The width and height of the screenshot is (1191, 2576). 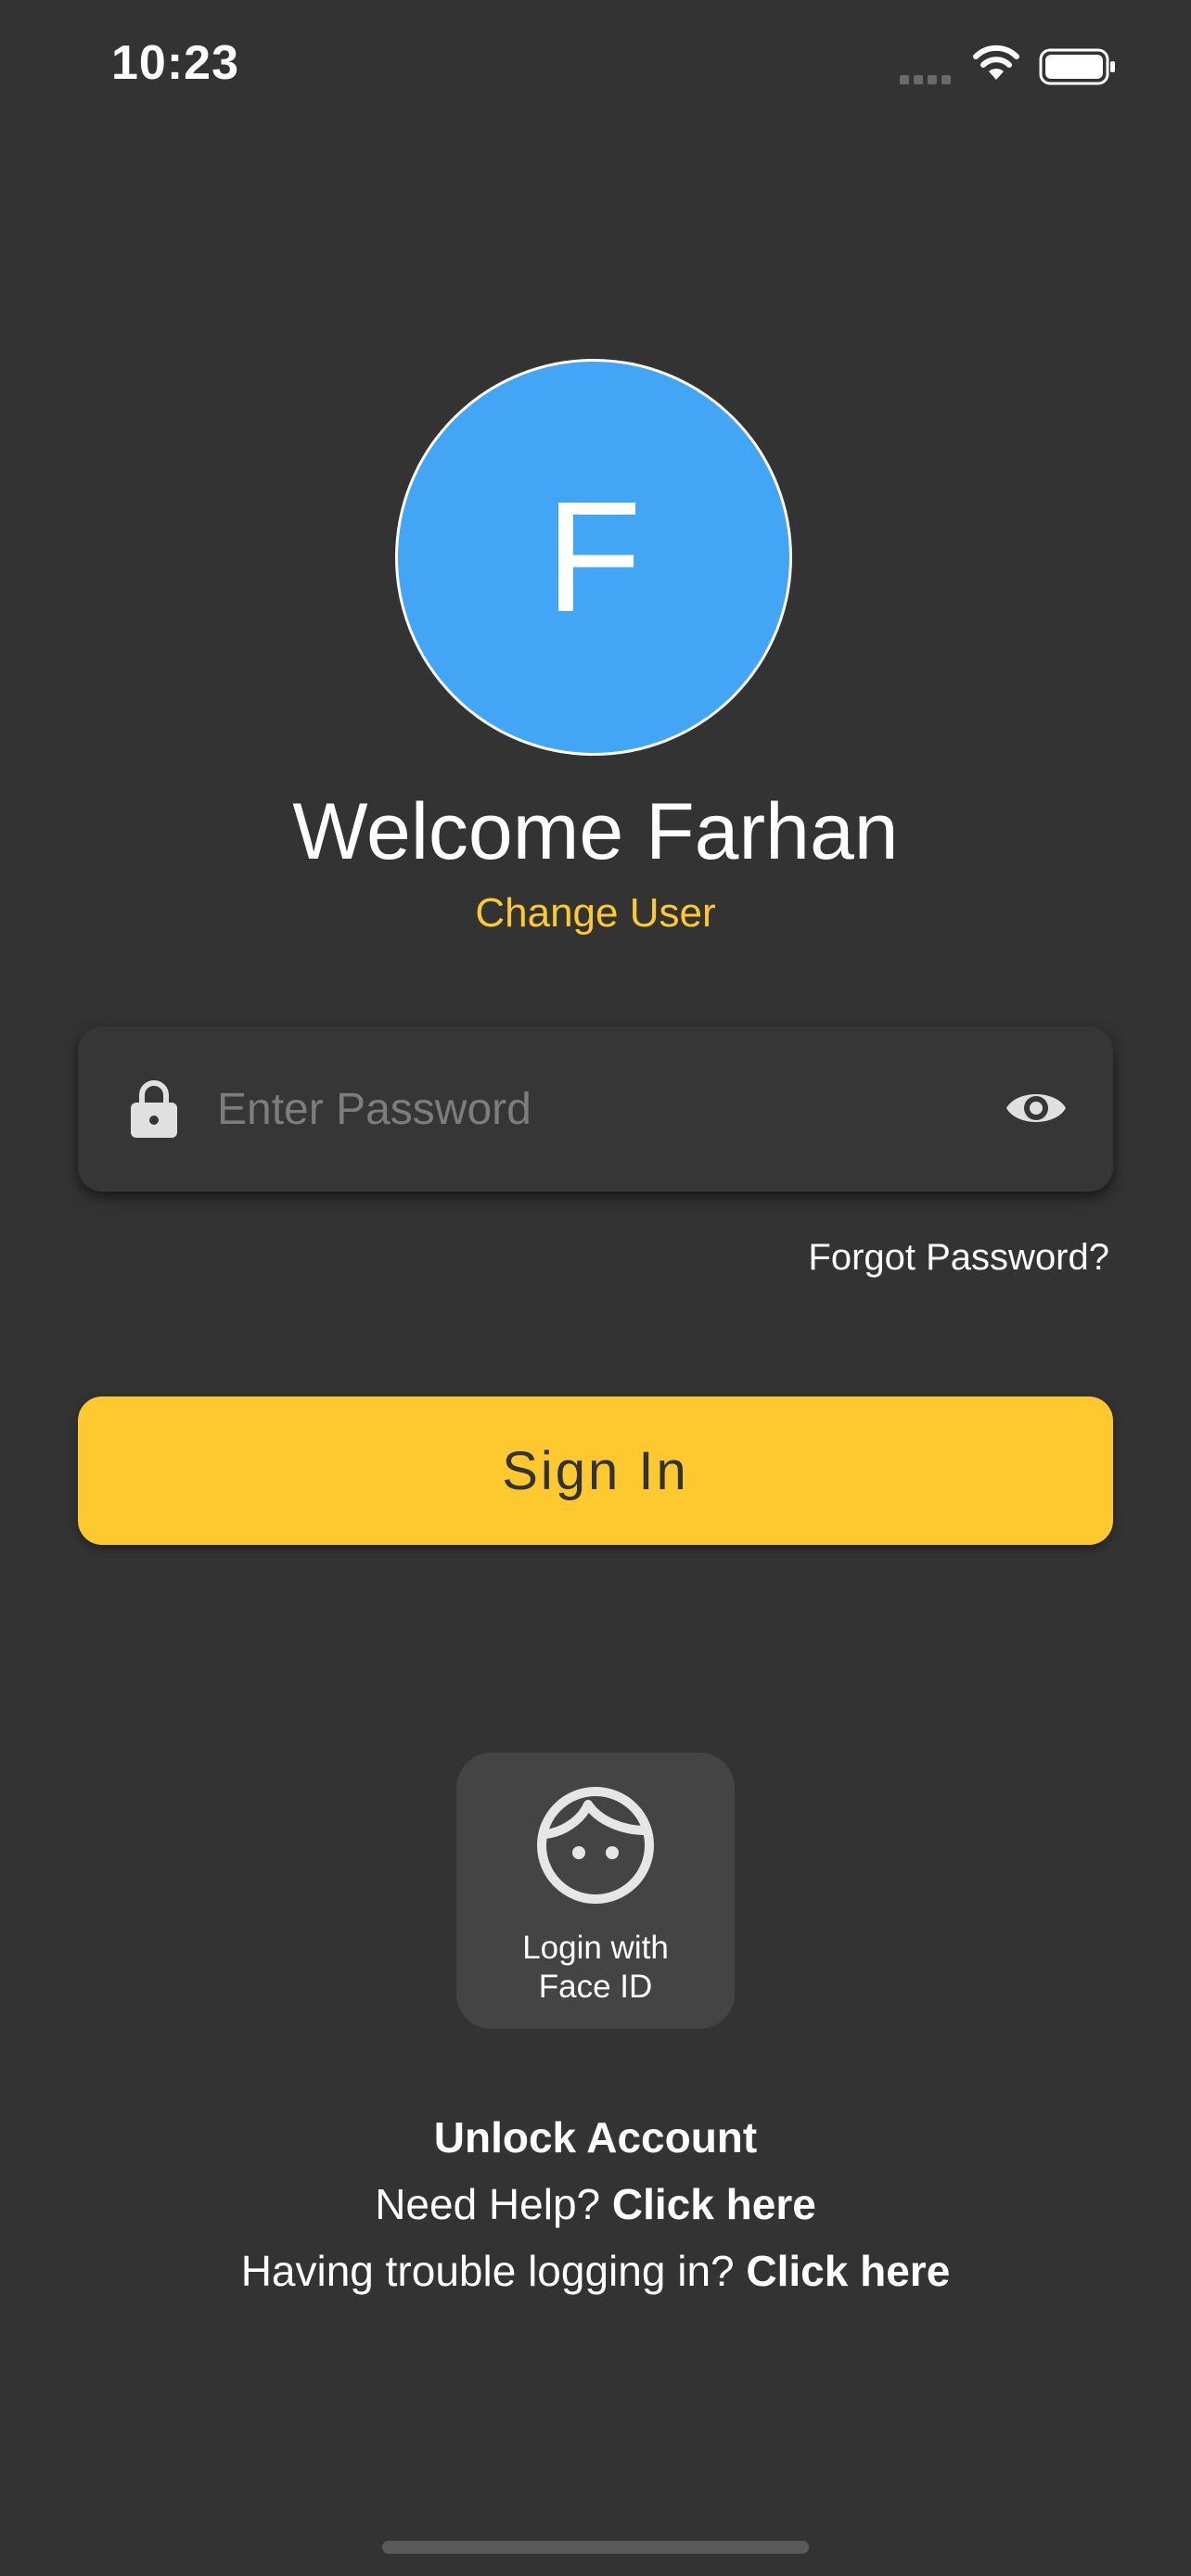 What do you see at coordinates (714, 2204) in the screenshot?
I see `need-help-link: Click here` at bounding box center [714, 2204].